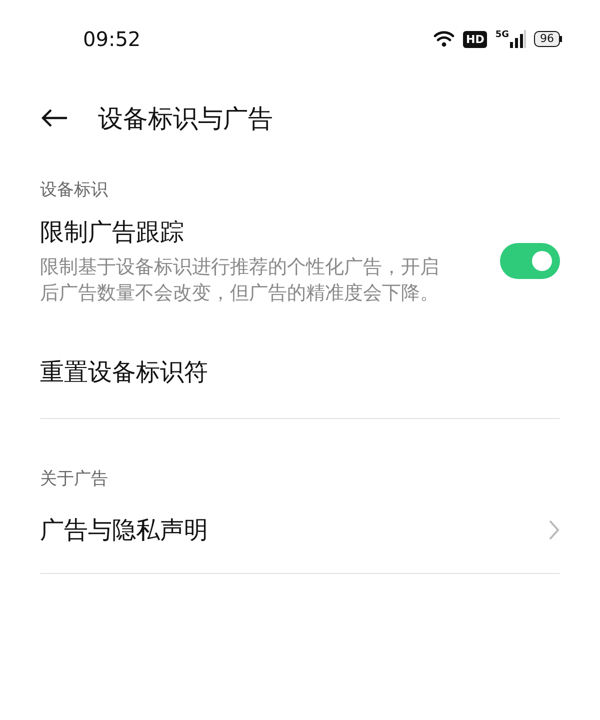 Image resolution: width=600 pixels, height=720 pixels. What do you see at coordinates (112, 232) in the screenshot?
I see `setting-label: 限制广告跟踪` at bounding box center [112, 232].